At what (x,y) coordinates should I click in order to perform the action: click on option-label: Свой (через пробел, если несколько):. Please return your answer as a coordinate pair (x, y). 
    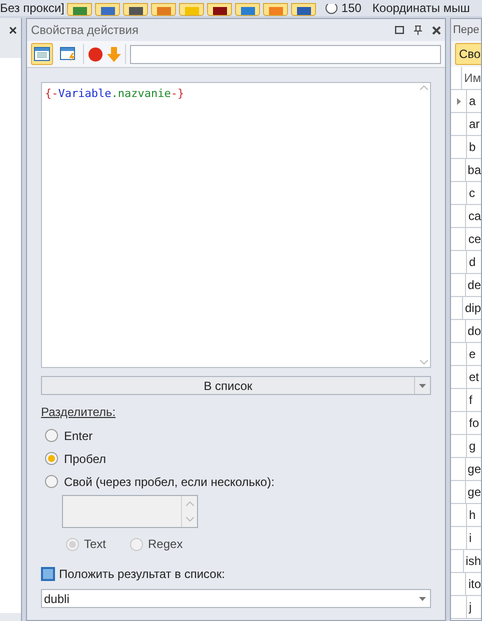
    Looking at the image, I should click on (169, 482).